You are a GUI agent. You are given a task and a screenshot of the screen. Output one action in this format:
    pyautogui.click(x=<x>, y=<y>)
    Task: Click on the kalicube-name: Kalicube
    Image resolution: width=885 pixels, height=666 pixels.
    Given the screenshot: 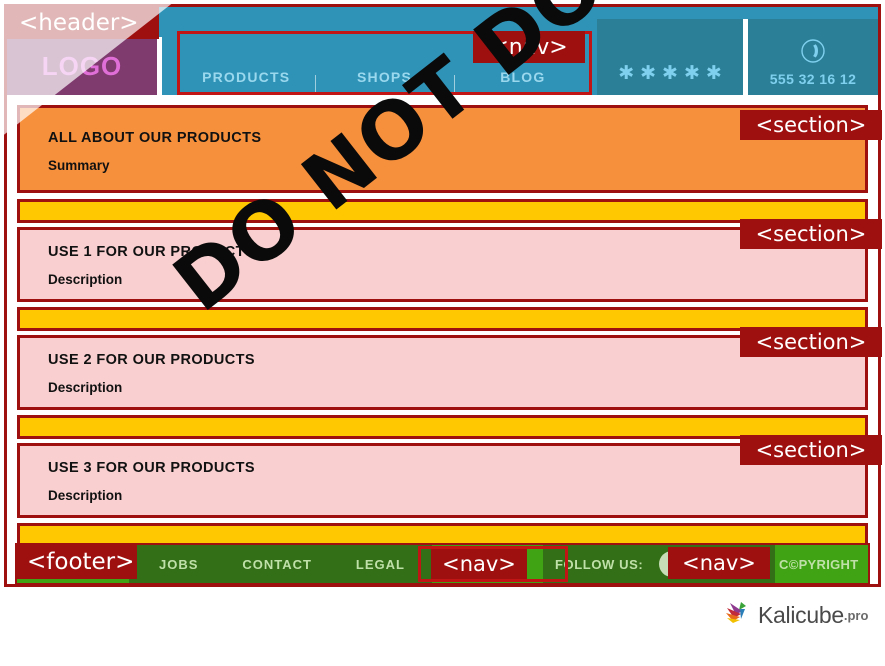 What is the action you would take?
    pyautogui.click(x=801, y=614)
    